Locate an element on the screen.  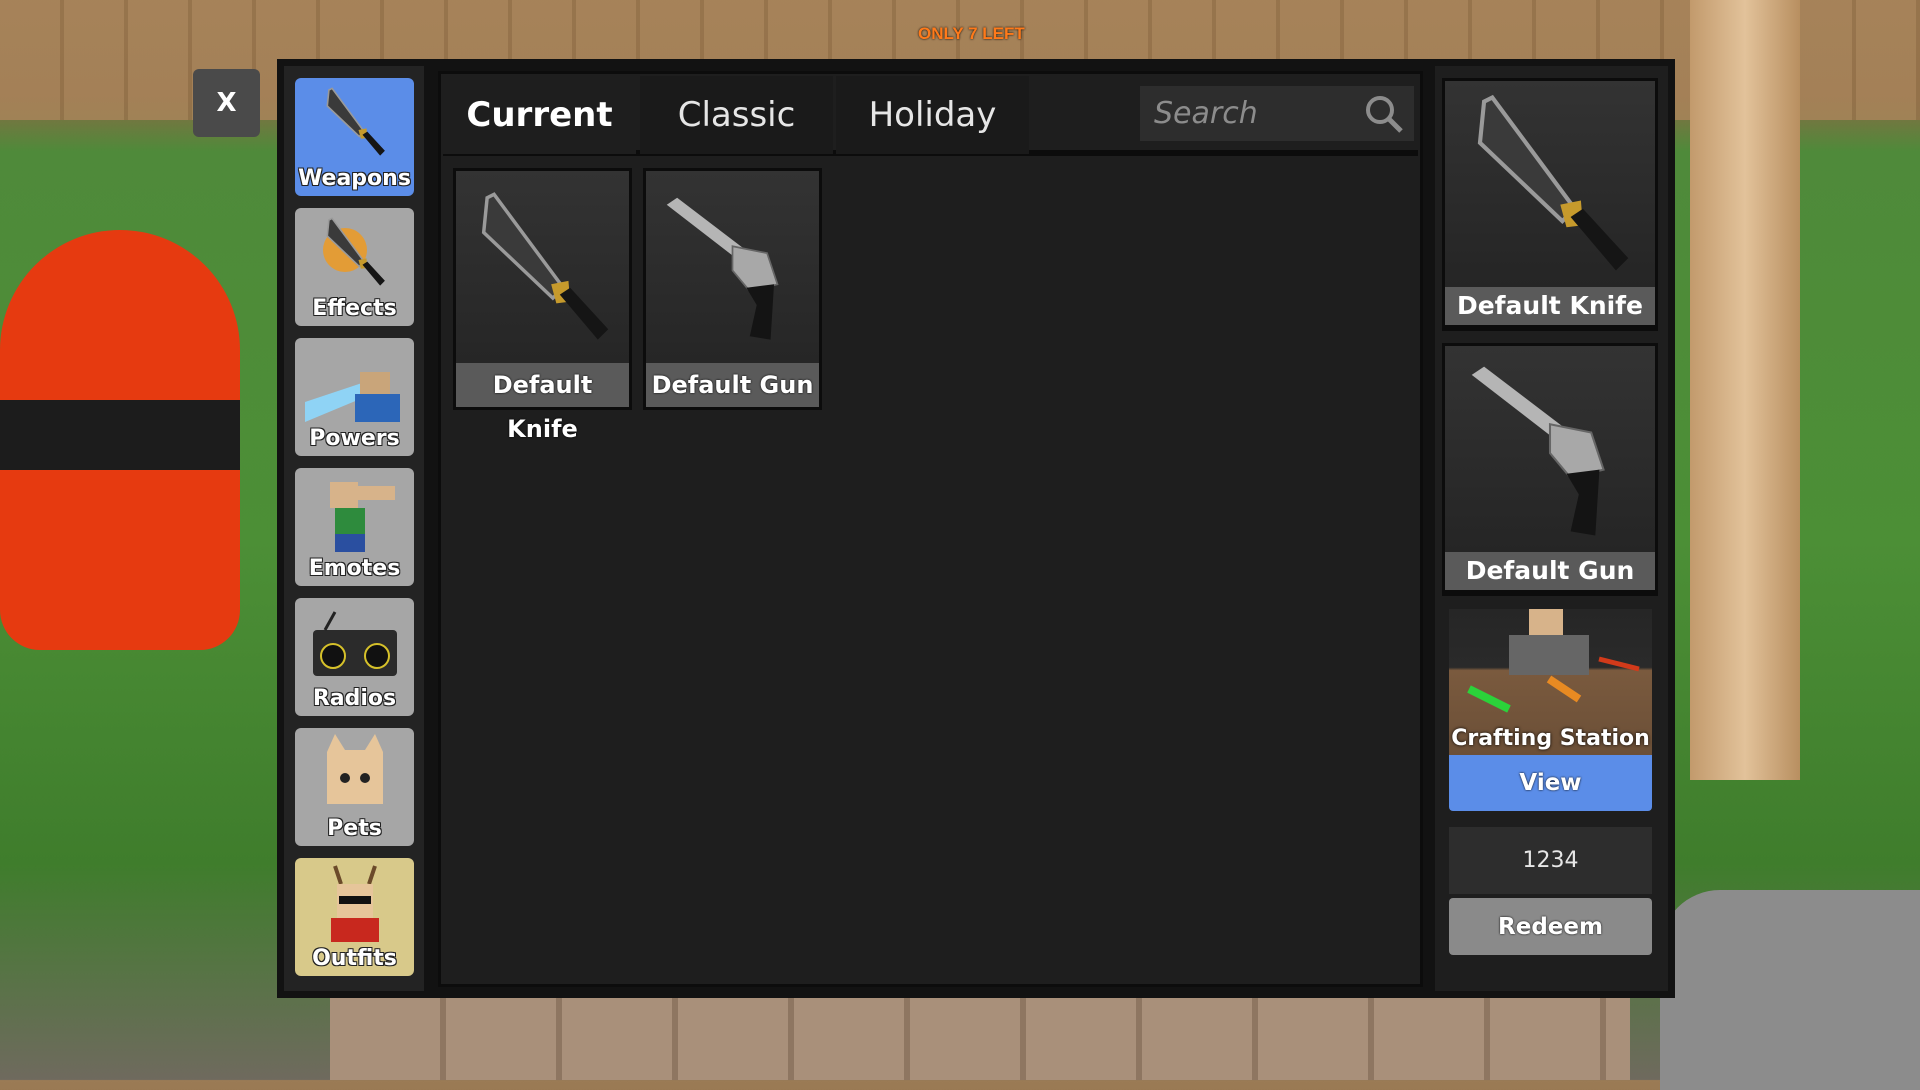
sidebar-item-pets: Pets is located at coordinates (354, 787).